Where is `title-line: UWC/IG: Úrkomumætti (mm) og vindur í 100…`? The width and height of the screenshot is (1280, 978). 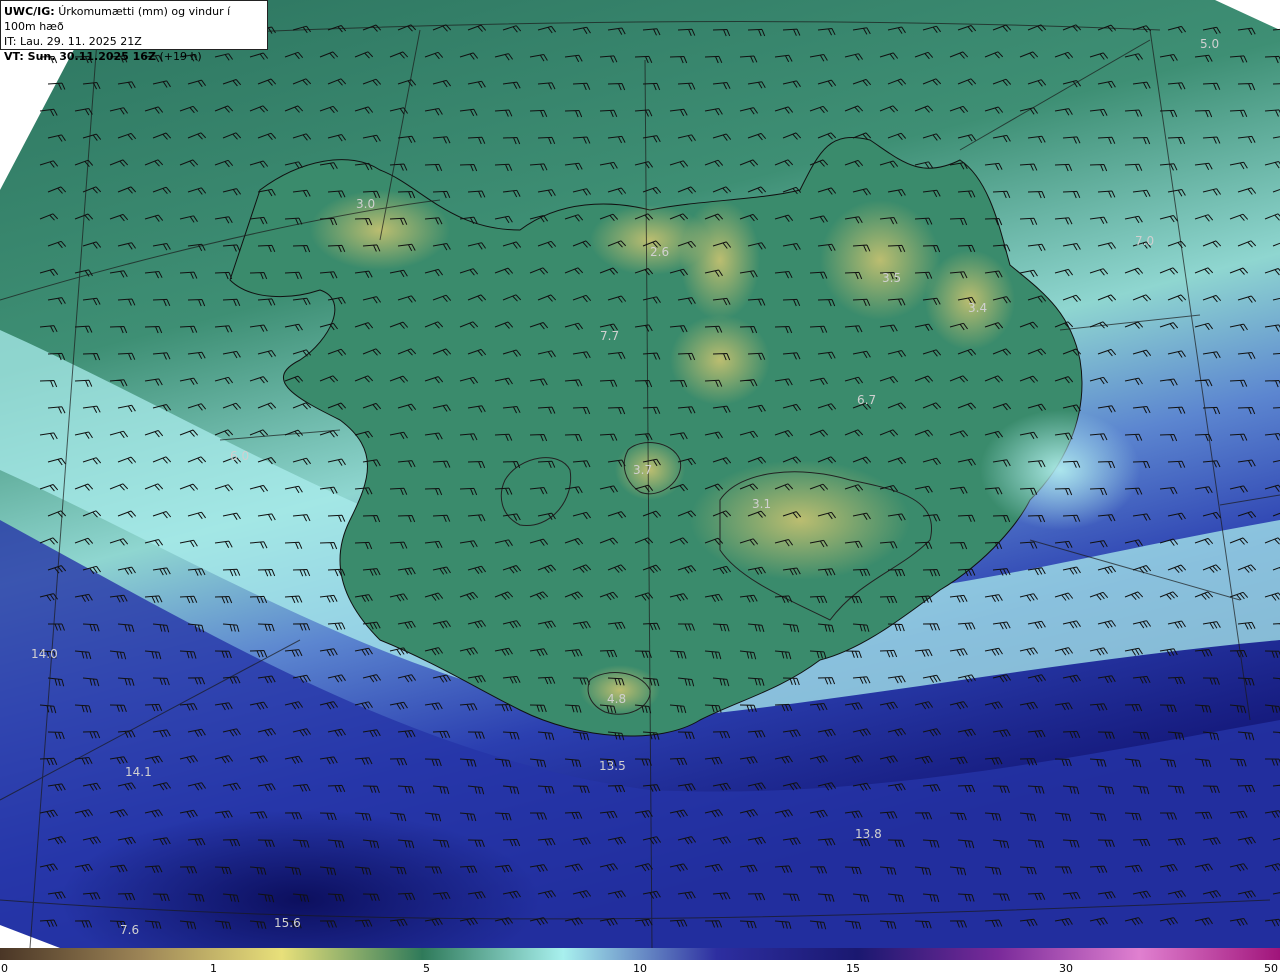
title-line: UWC/IG: Úrkomumætti (mm) og vindur í 100… is located at coordinates (134, 19).